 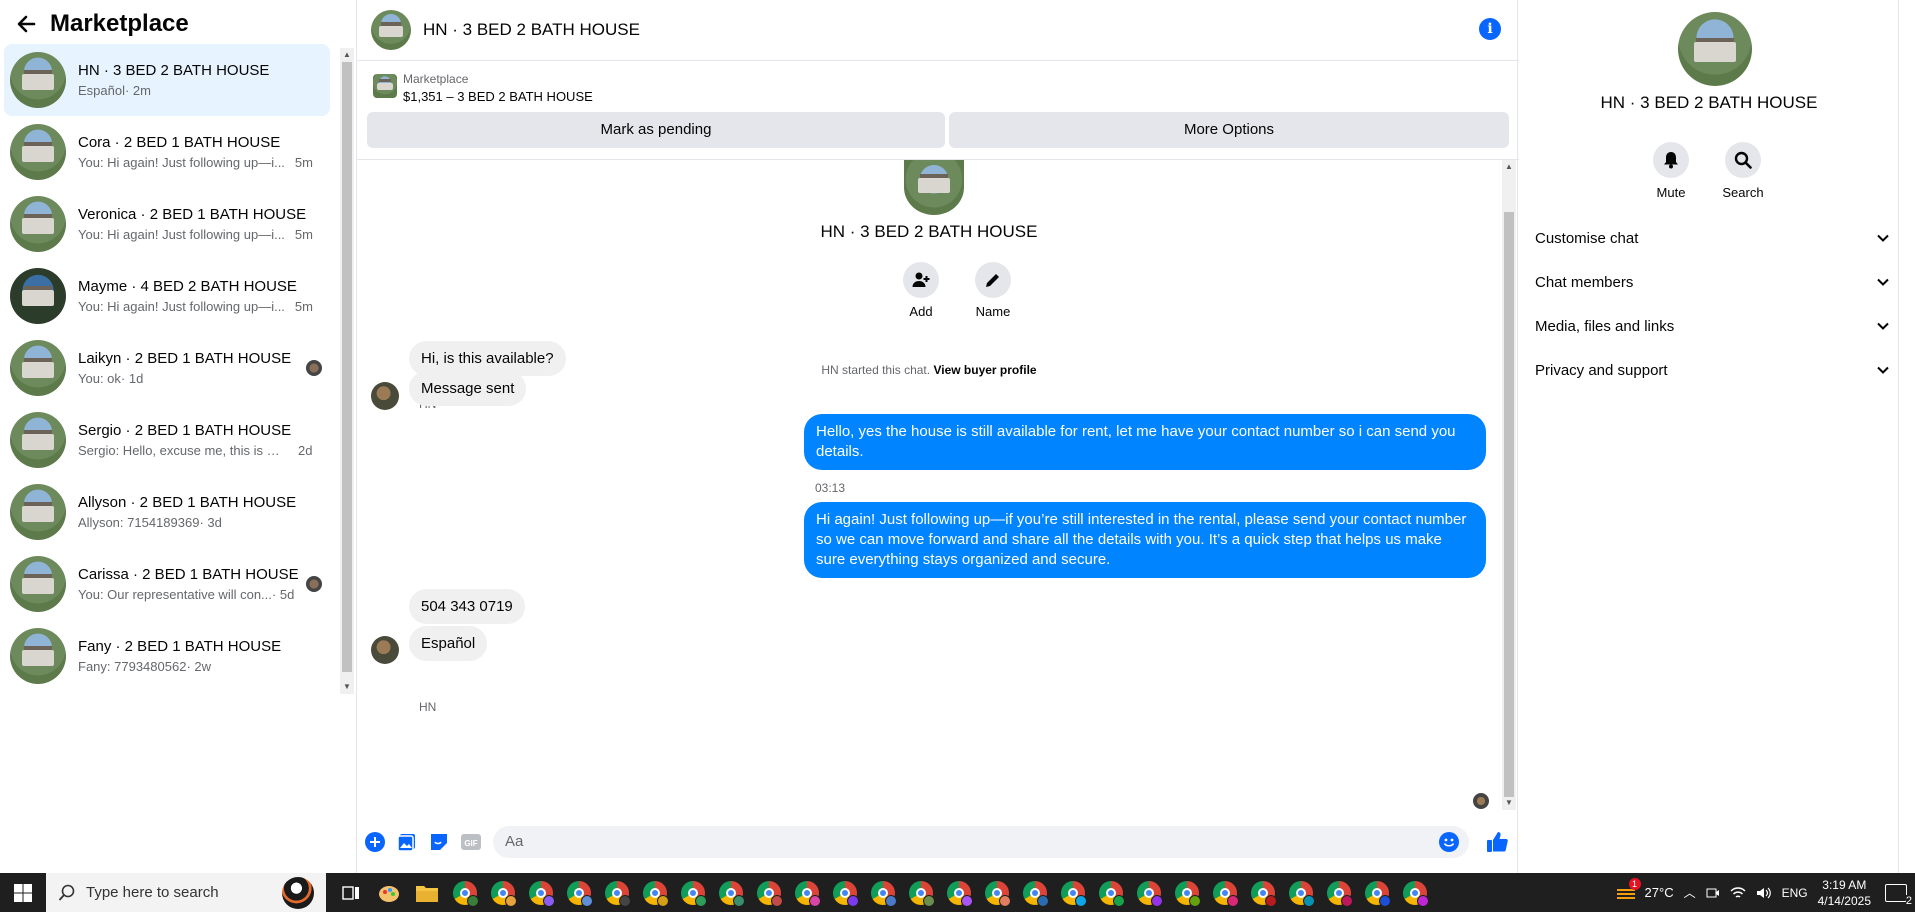 I want to click on section-media-files-links: Media, files and links, so click(x=1712, y=326).